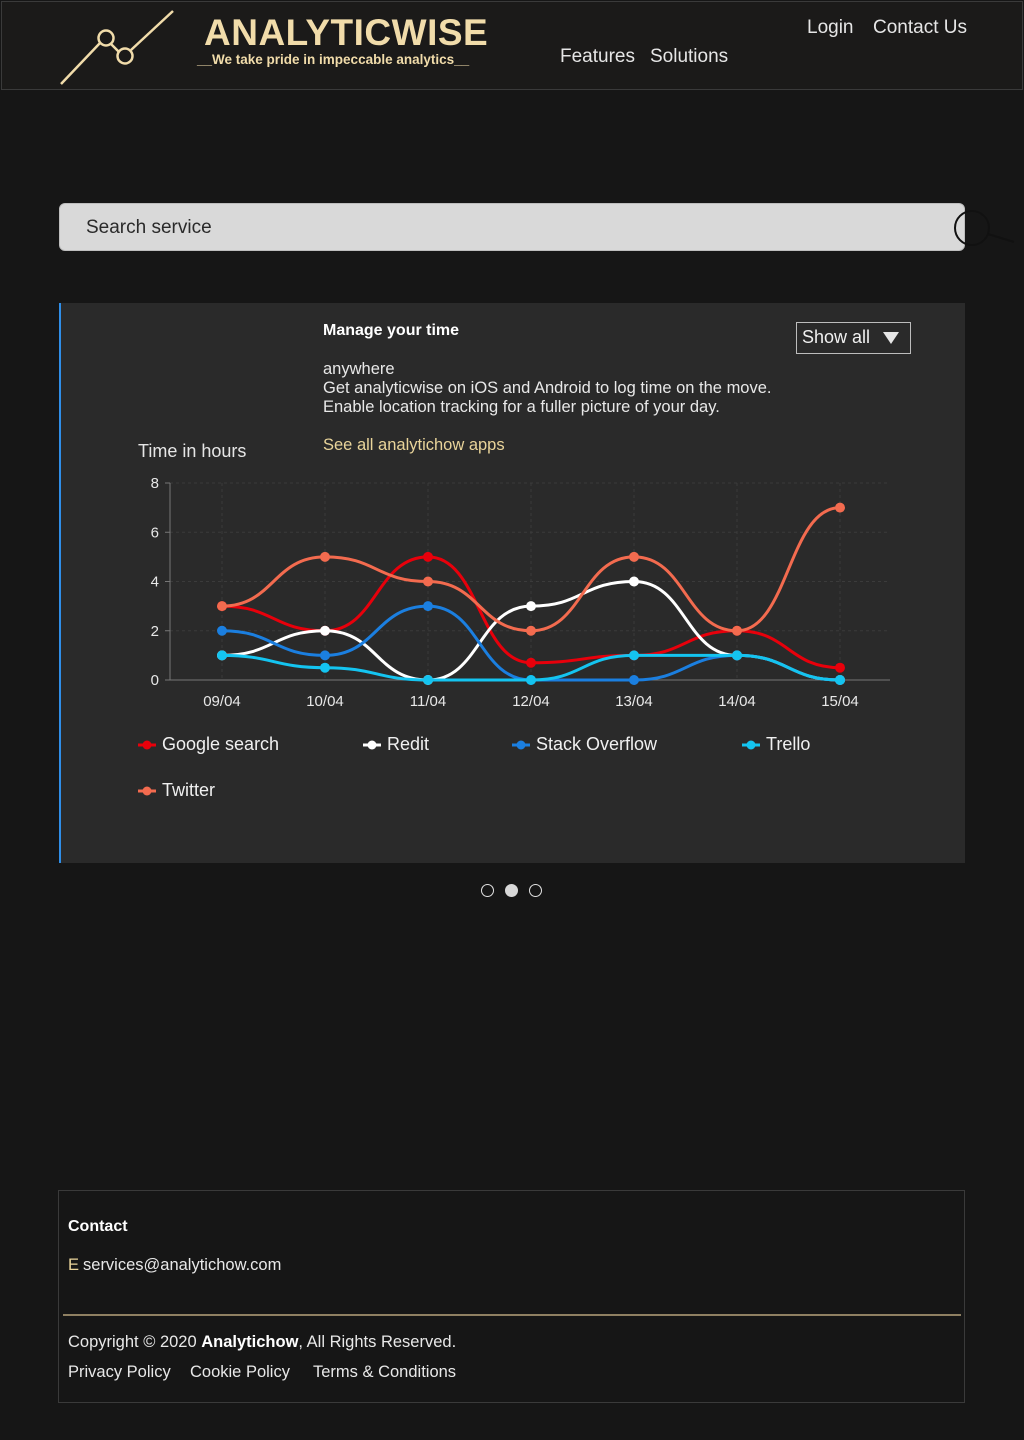 This screenshot has width=1024, height=1440. I want to click on x-tick-label: 13/04, so click(634, 701).